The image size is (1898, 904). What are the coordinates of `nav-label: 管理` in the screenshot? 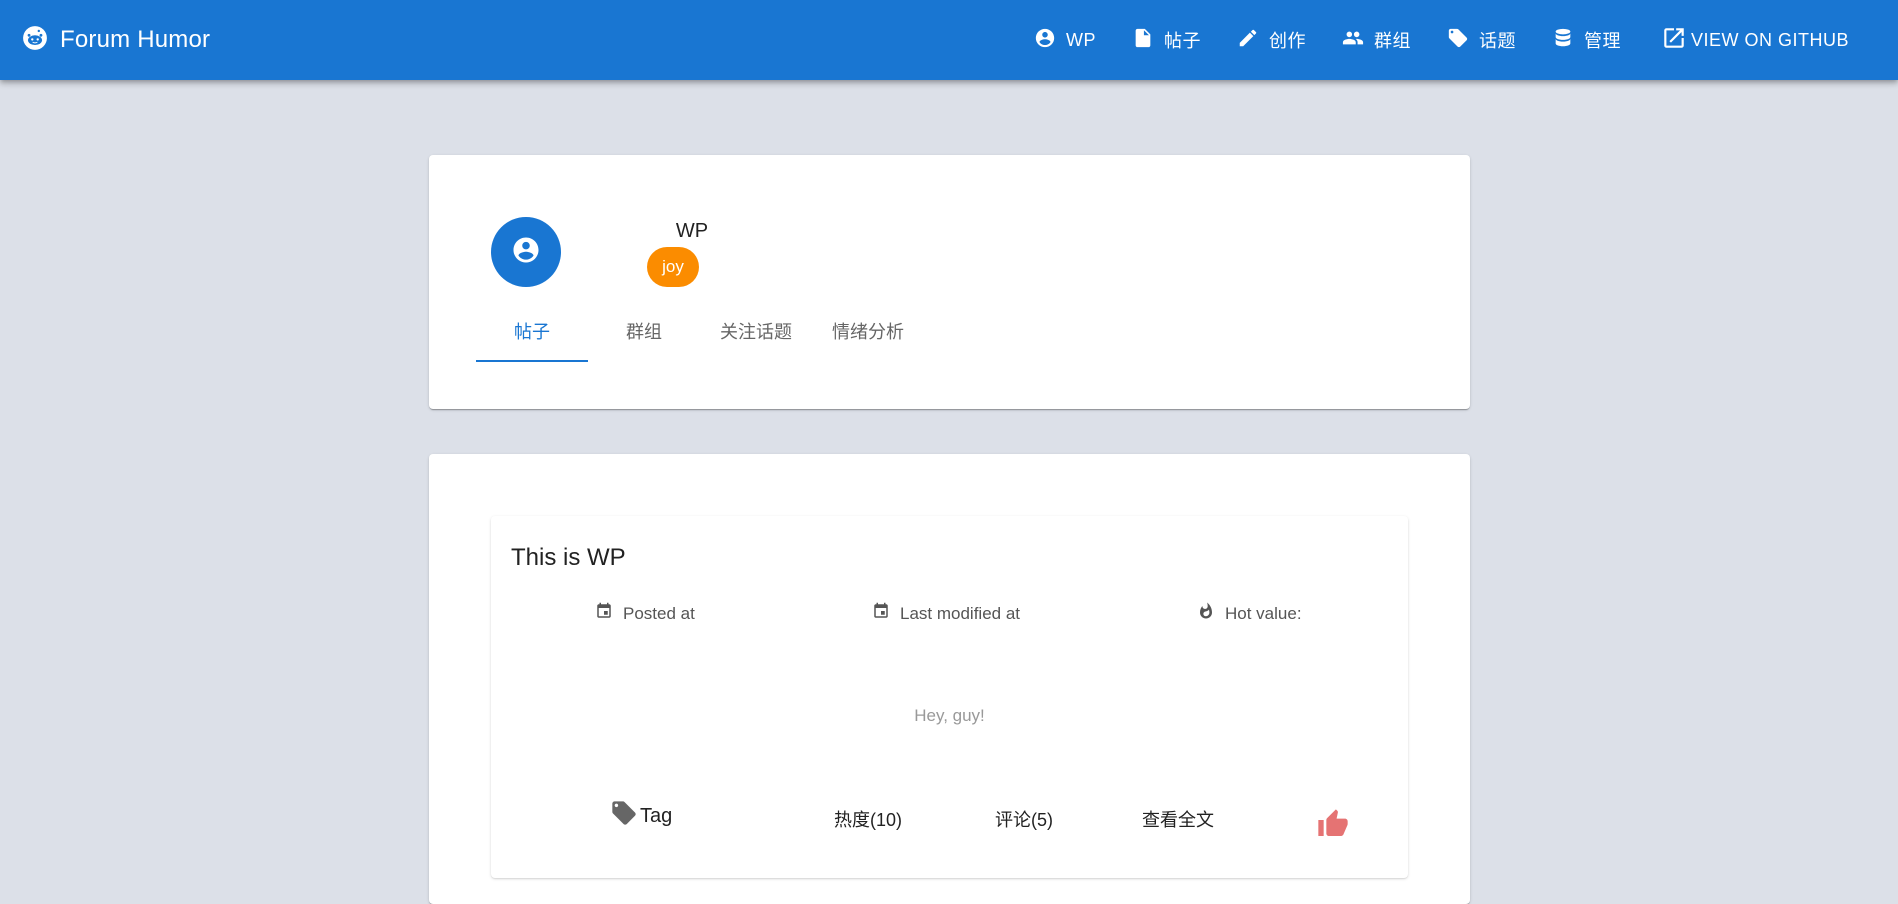 It's located at (1602, 41).